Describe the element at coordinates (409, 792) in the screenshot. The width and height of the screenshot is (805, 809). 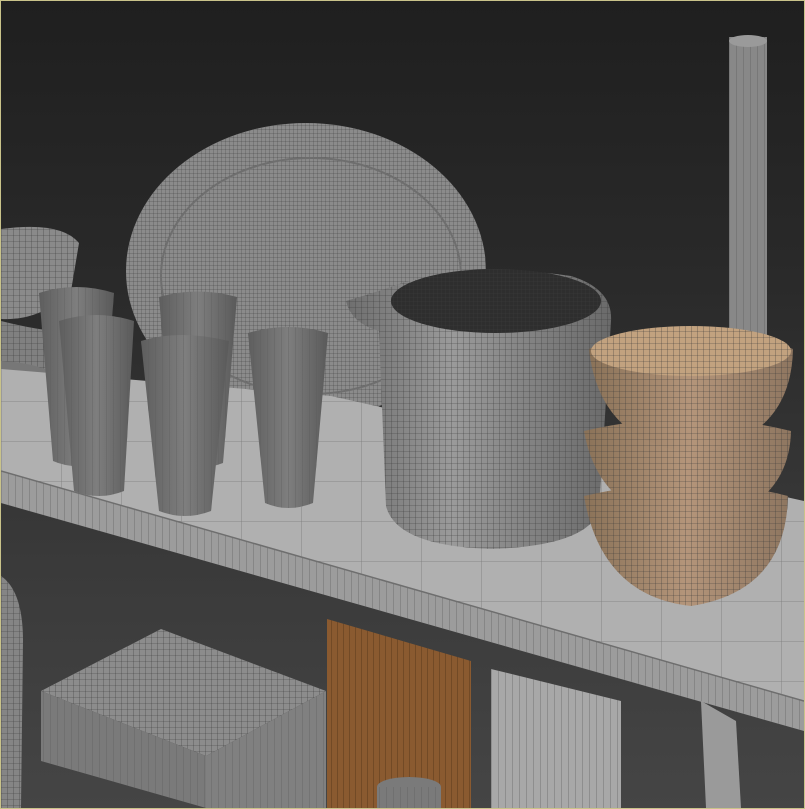
I see `small-cup` at that location.